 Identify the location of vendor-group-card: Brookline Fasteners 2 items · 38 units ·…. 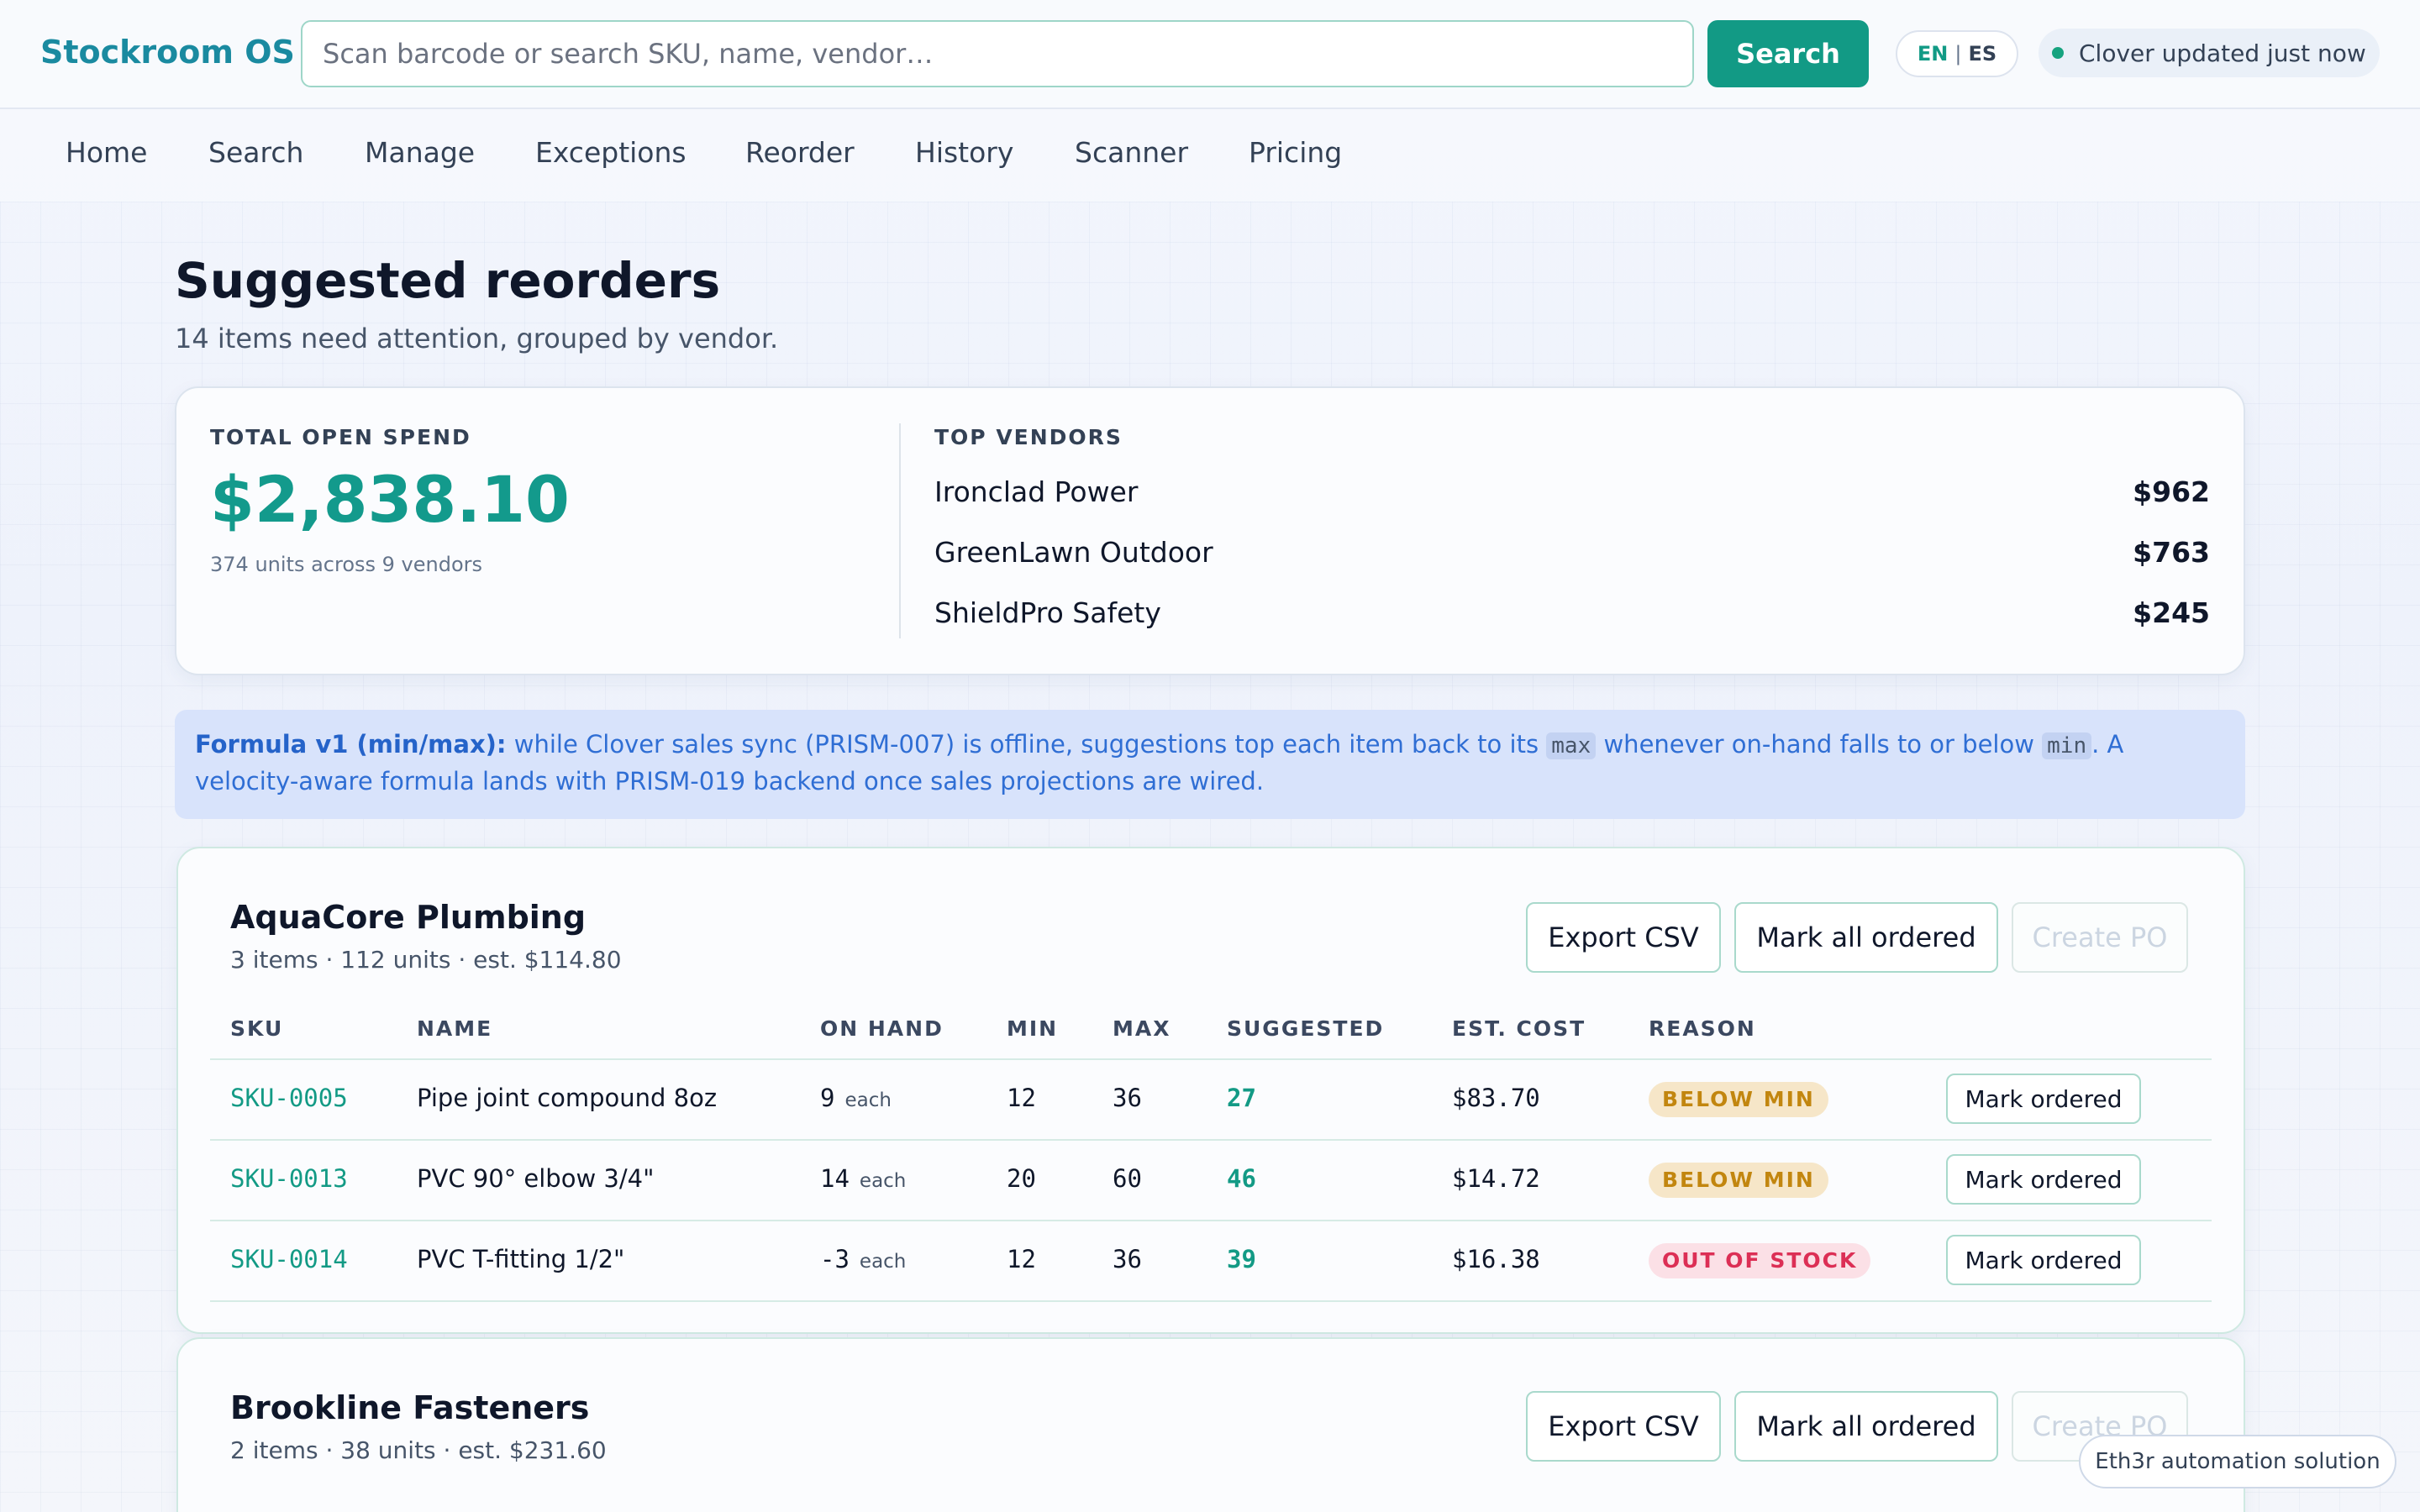
(1210, 1424).